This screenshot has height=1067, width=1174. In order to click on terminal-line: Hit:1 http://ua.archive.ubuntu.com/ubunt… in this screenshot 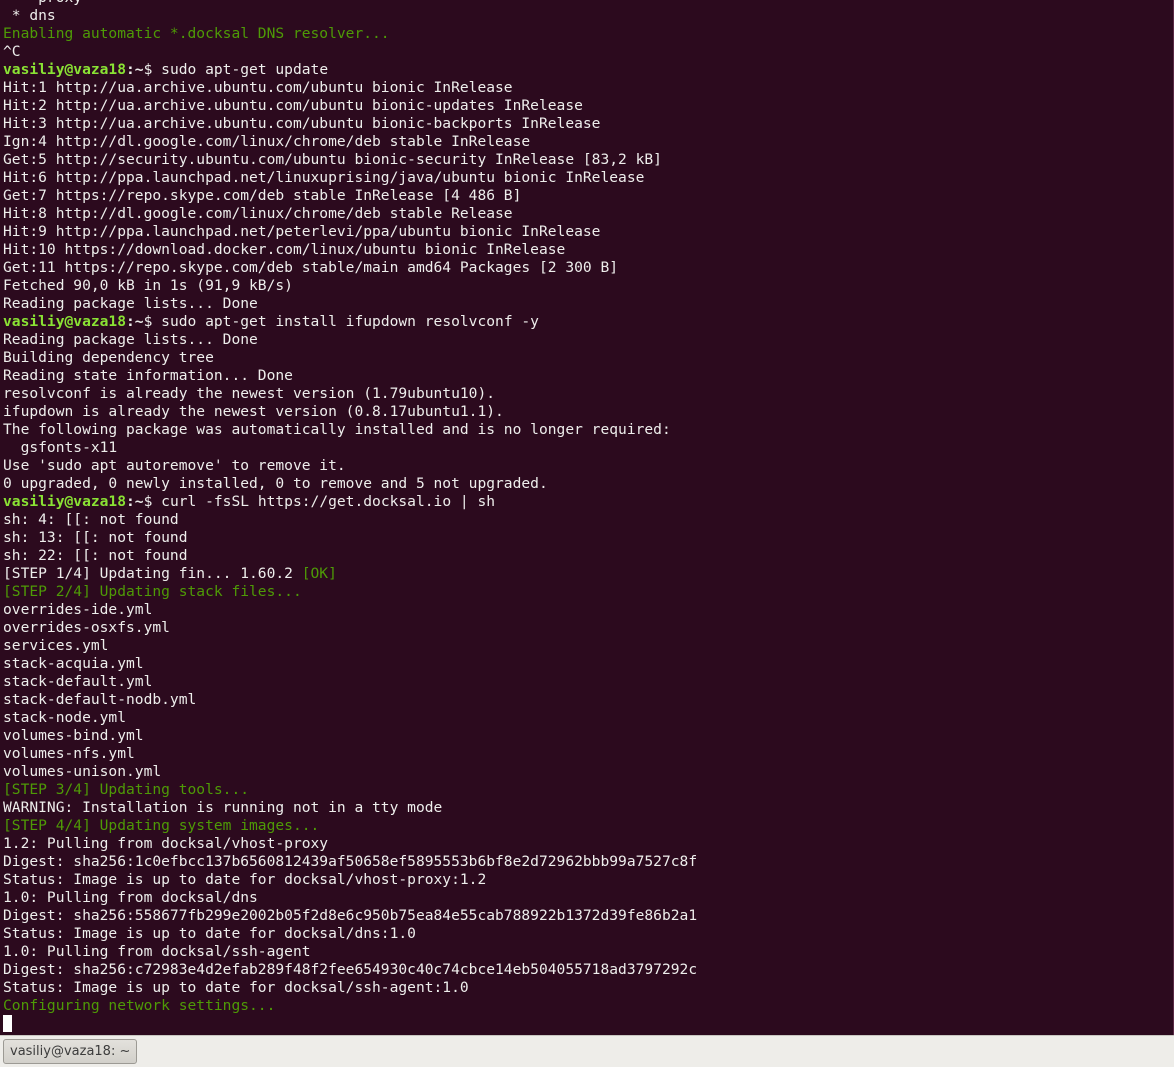, I will do `click(350, 88)`.